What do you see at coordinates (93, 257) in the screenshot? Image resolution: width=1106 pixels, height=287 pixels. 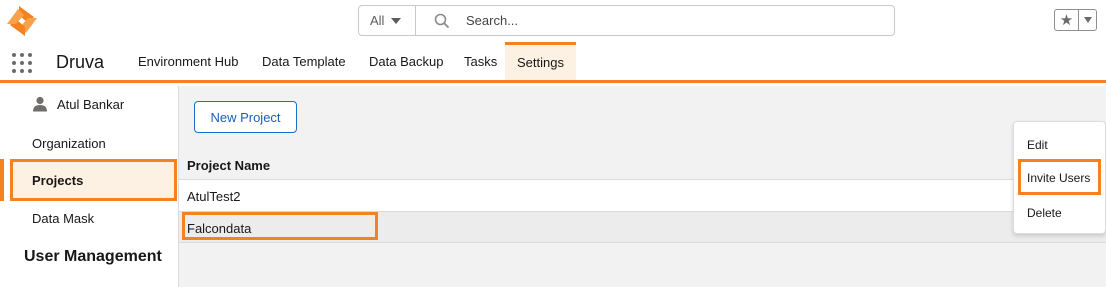 I see `section-heading-user-management: User Management` at bounding box center [93, 257].